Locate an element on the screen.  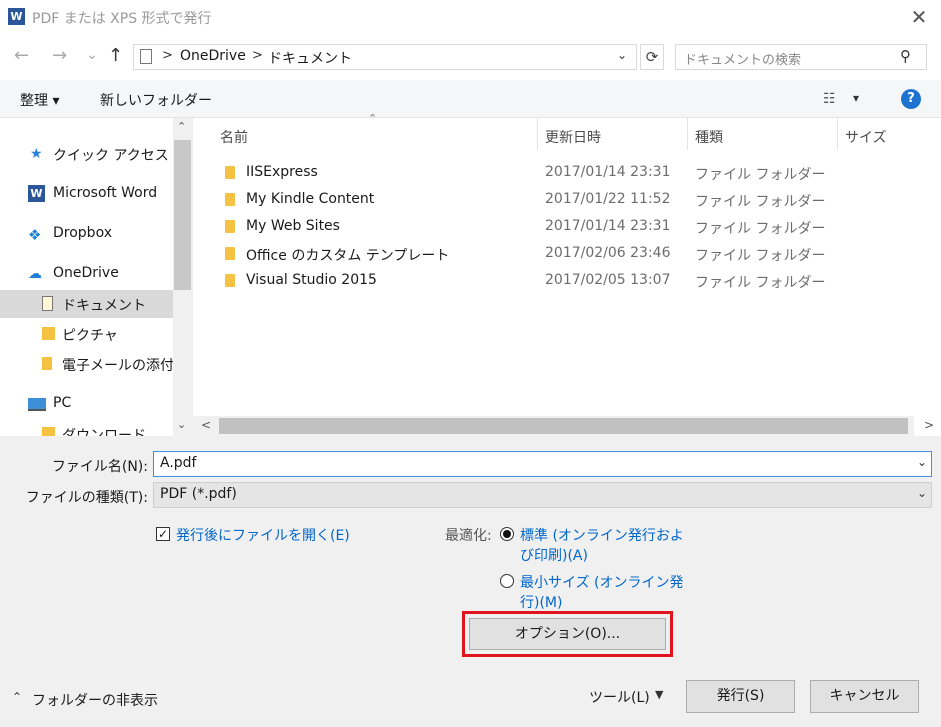
view-dropdown-icon: ▾ is located at coordinates (856, 98).